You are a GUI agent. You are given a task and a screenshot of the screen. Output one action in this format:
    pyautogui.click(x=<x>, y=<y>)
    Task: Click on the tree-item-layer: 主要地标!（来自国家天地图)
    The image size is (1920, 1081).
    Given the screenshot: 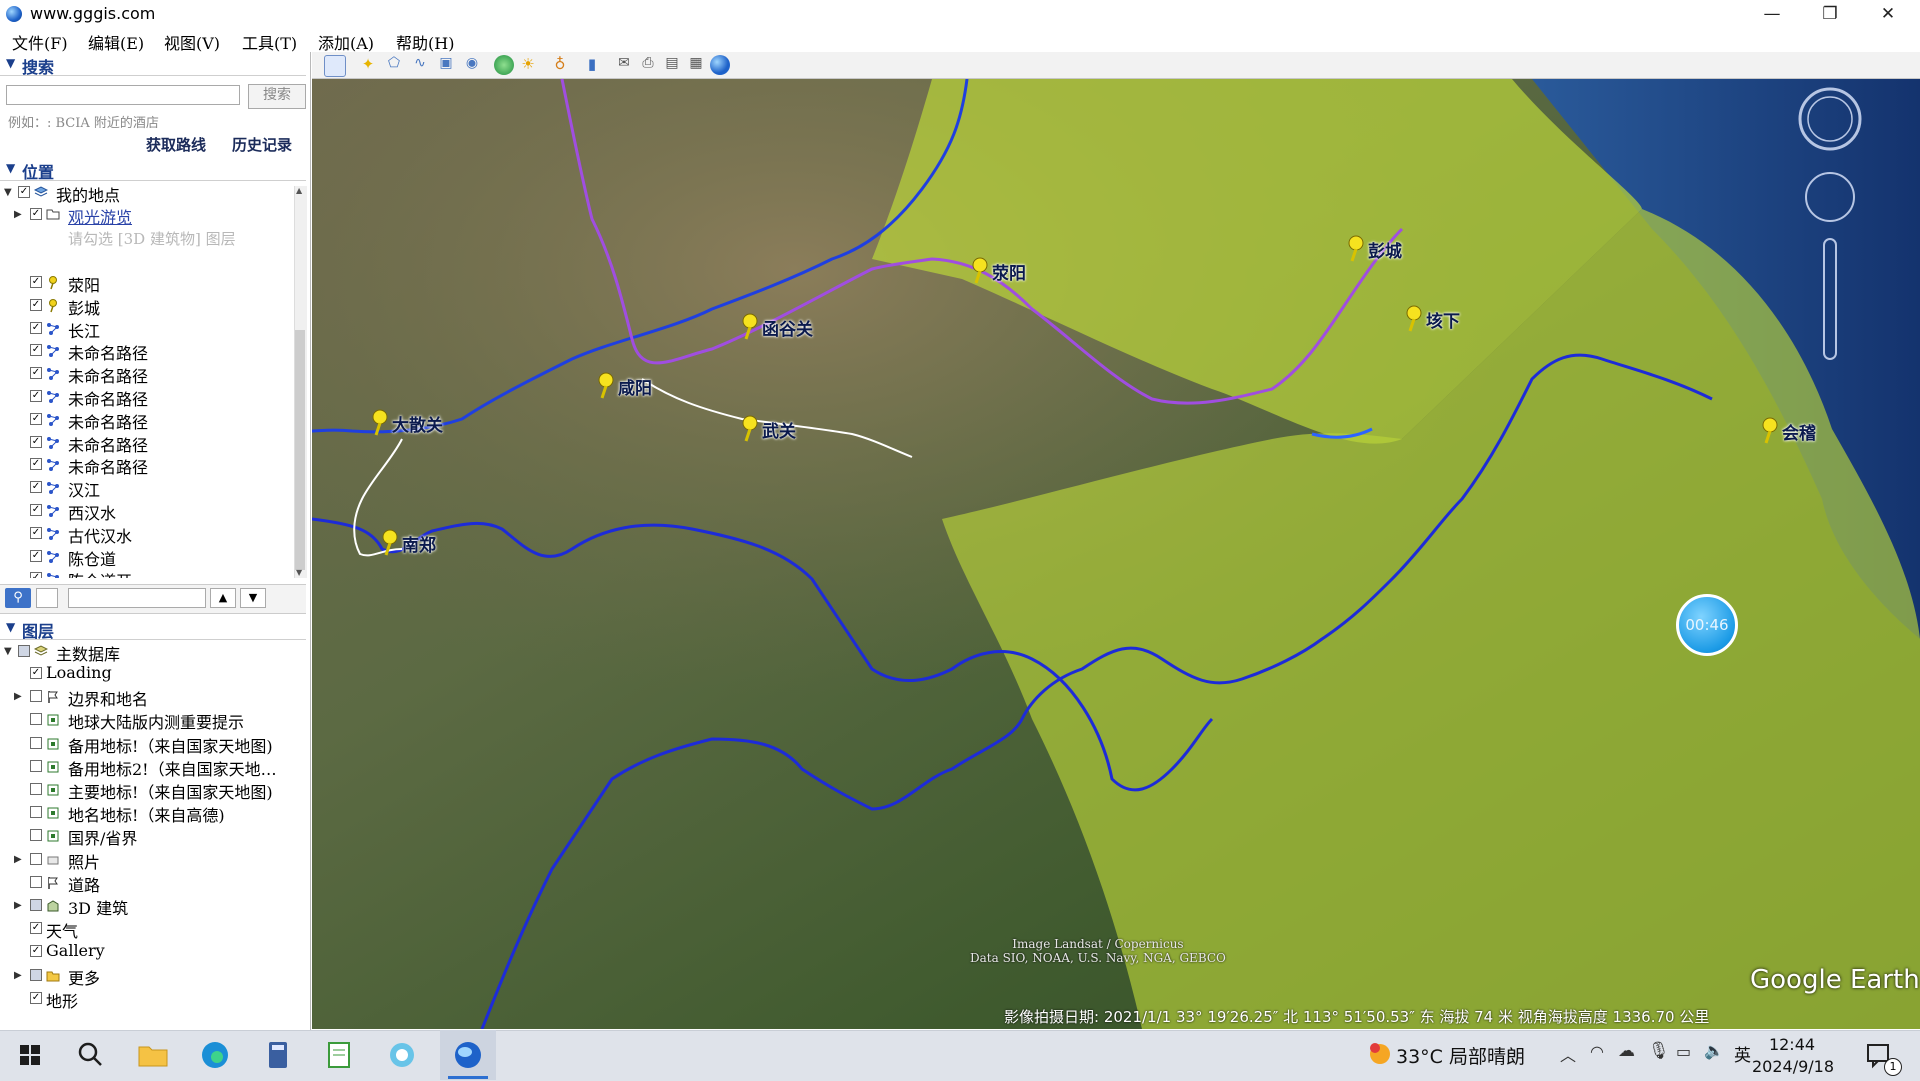 What is the action you would take?
    pyautogui.click(x=145, y=790)
    